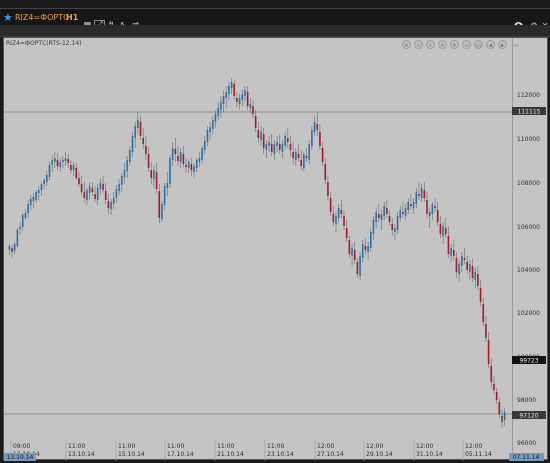  Describe the element at coordinates (42, 17) in the screenshot. I see `symbol-label: RIZ4=ФОРТС` at that location.